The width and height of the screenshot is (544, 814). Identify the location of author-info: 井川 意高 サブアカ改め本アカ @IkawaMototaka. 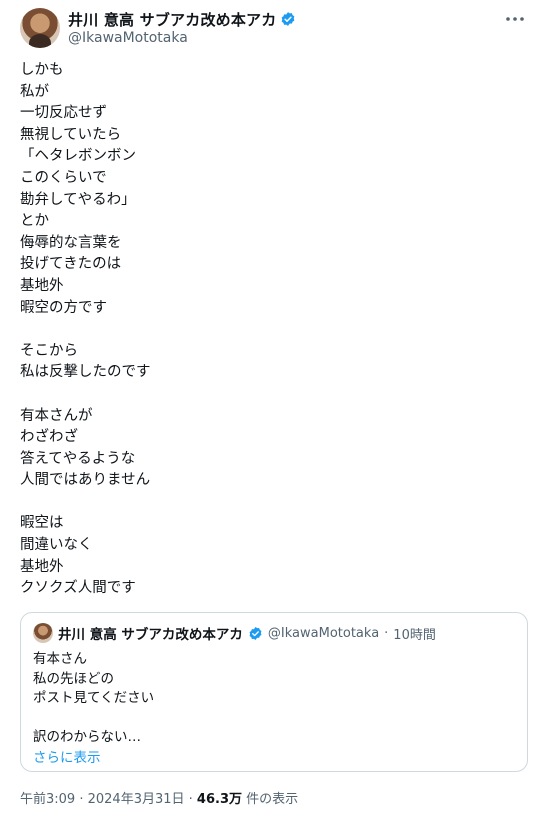
(182, 27).